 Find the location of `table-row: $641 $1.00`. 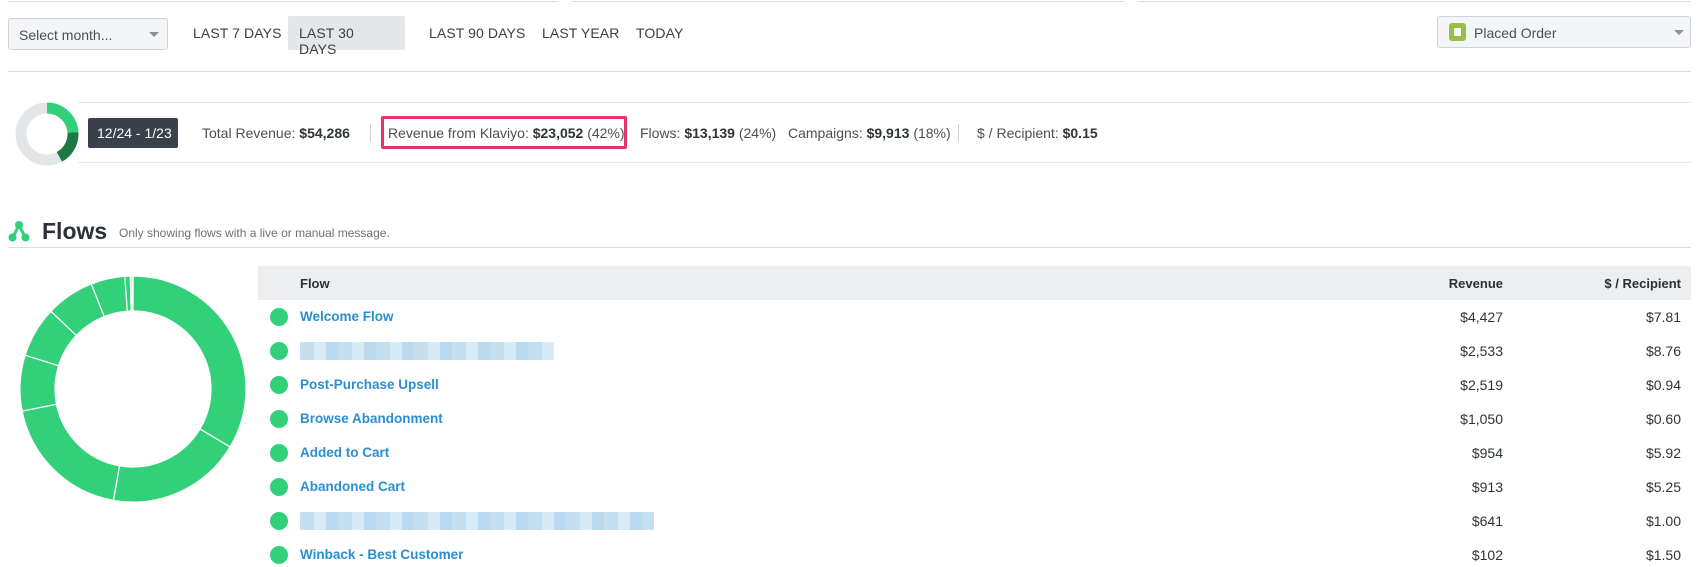

table-row: $641 $1.00 is located at coordinates (974, 521).